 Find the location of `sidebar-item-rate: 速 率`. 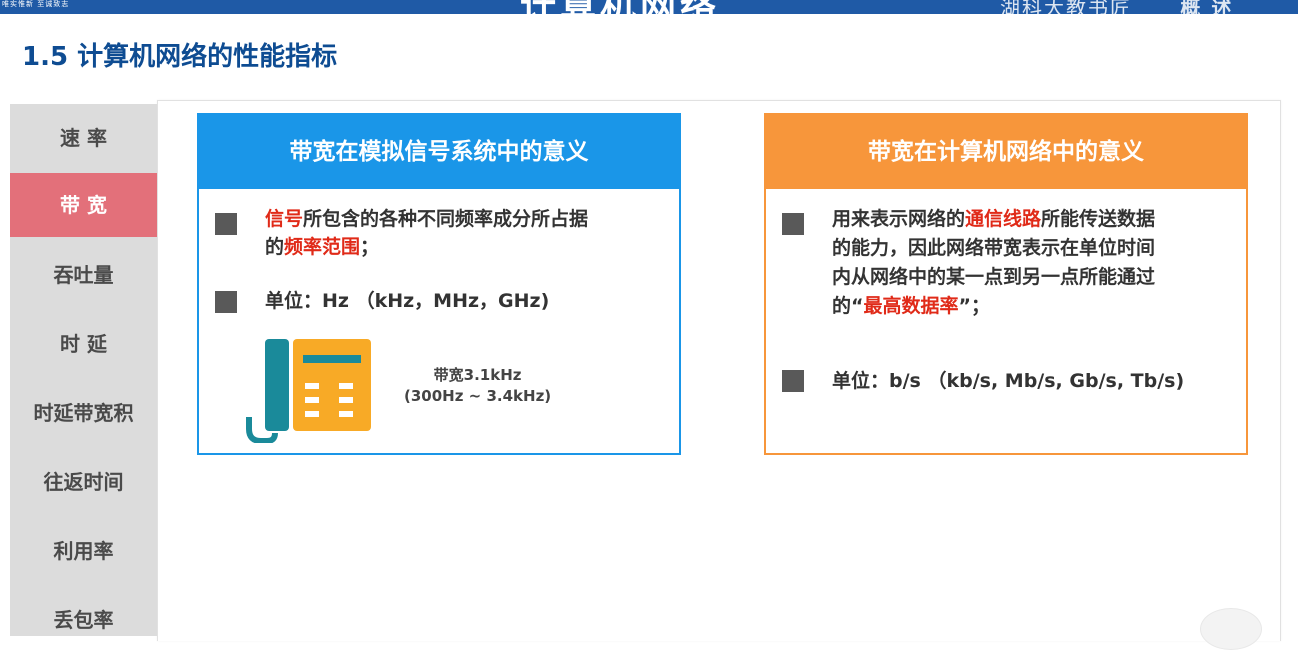

sidebar-item-rate: 速 率 is located at coordinates (83, 138).